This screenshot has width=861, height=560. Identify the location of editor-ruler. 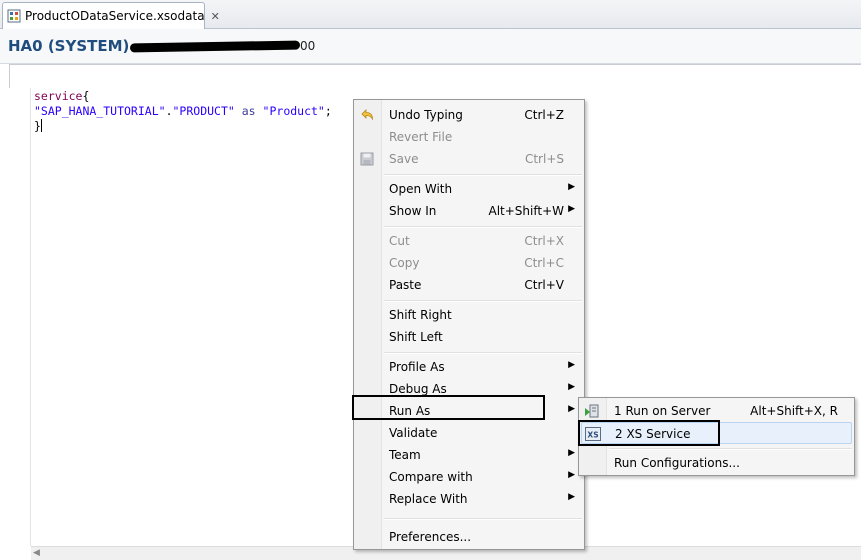
(20, 317).